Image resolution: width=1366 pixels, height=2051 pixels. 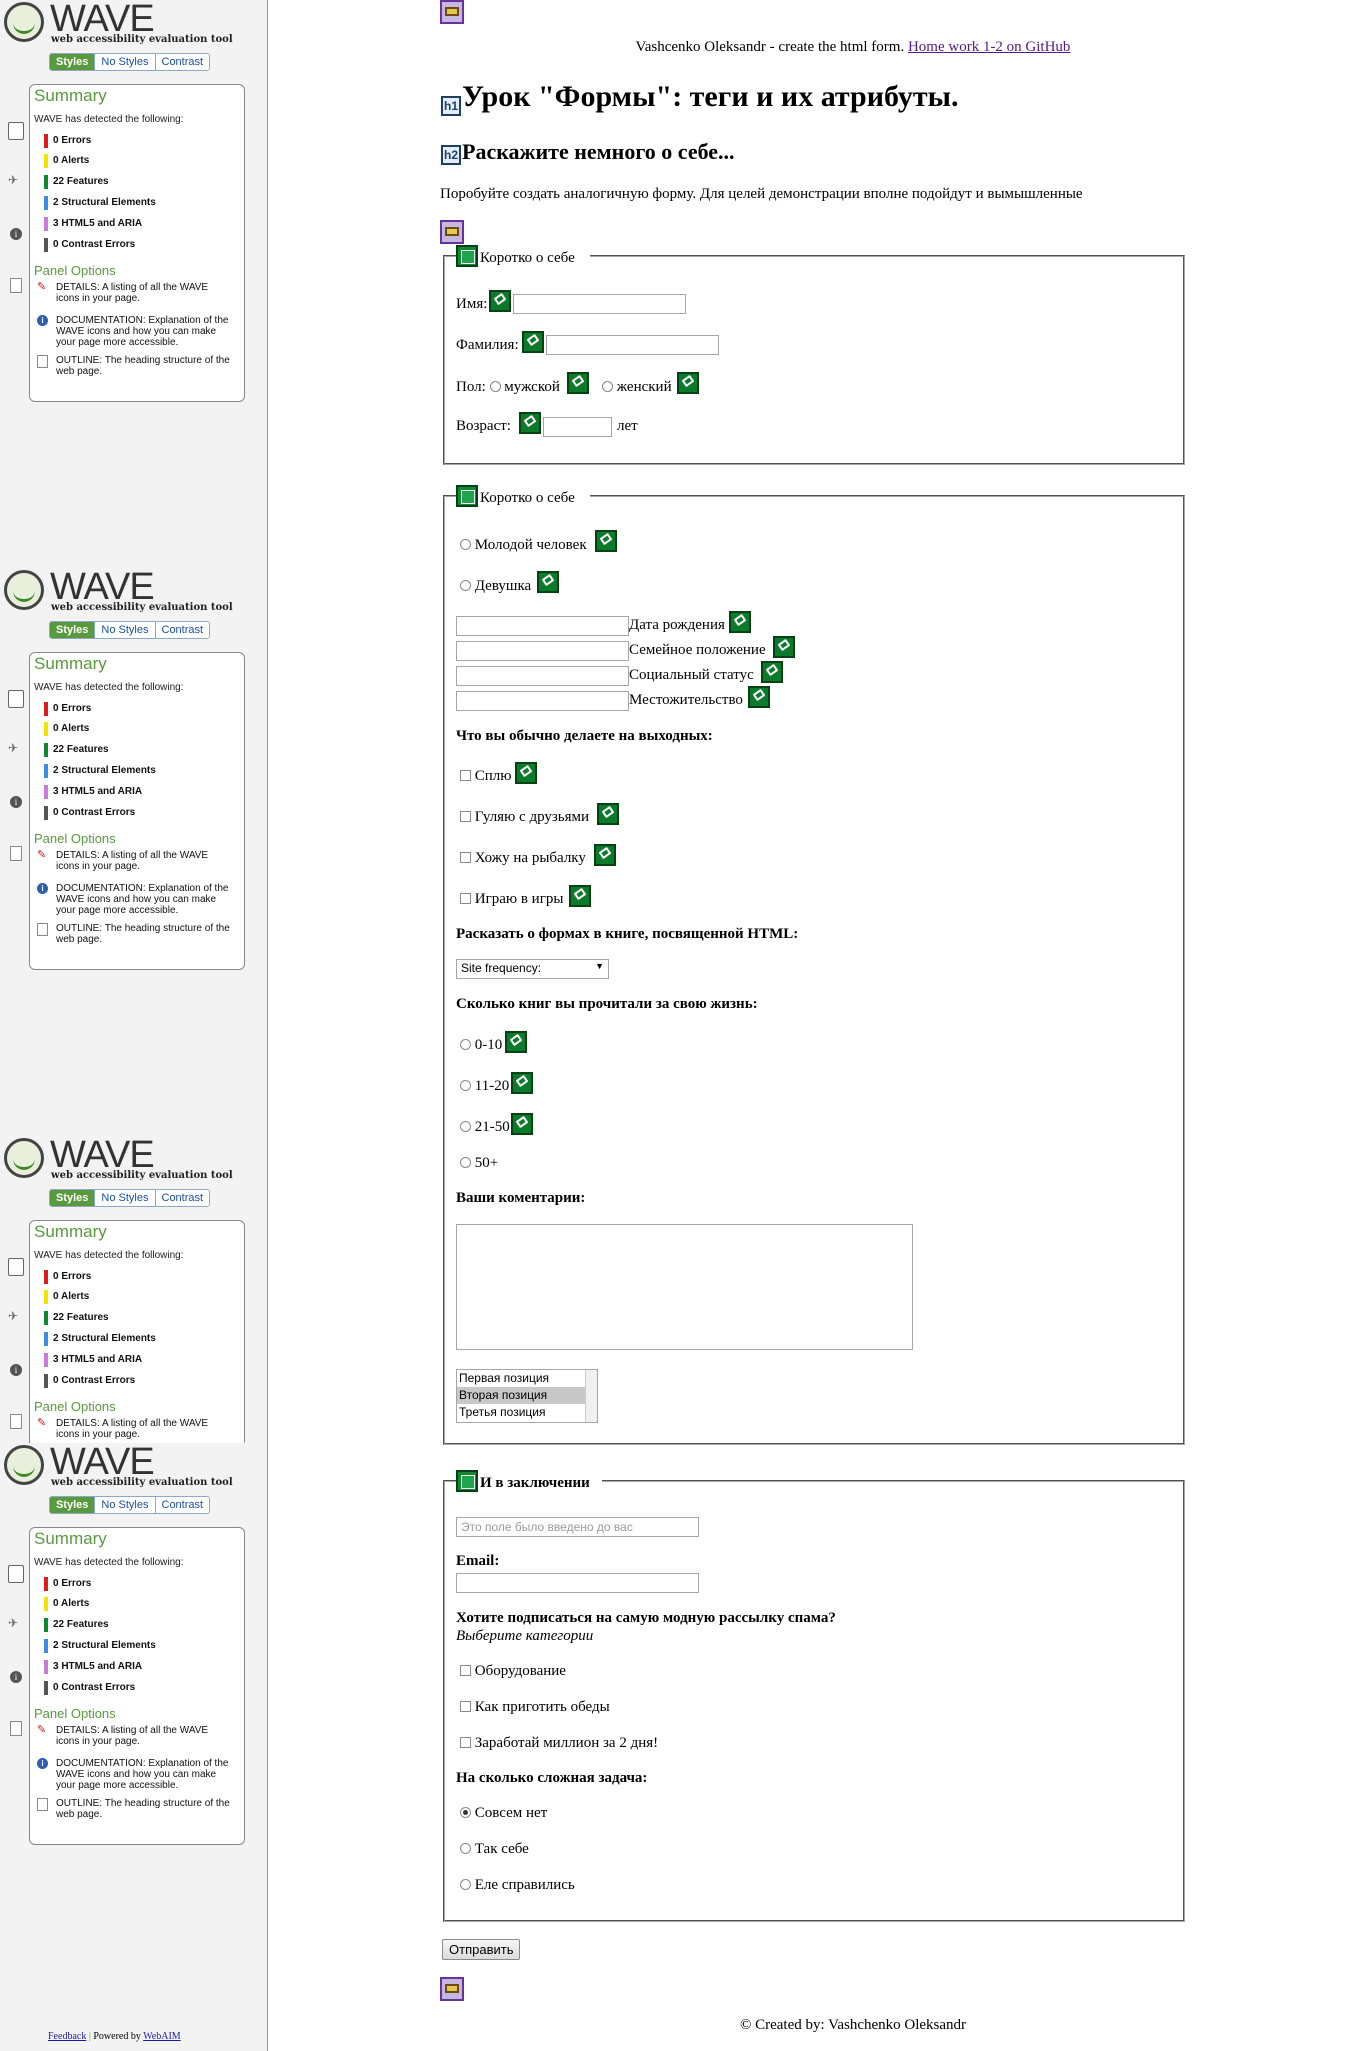 What do you see at coordinates (632, 345) in the screenshot?
I see `surname-input` at bounding box center [632, 345].